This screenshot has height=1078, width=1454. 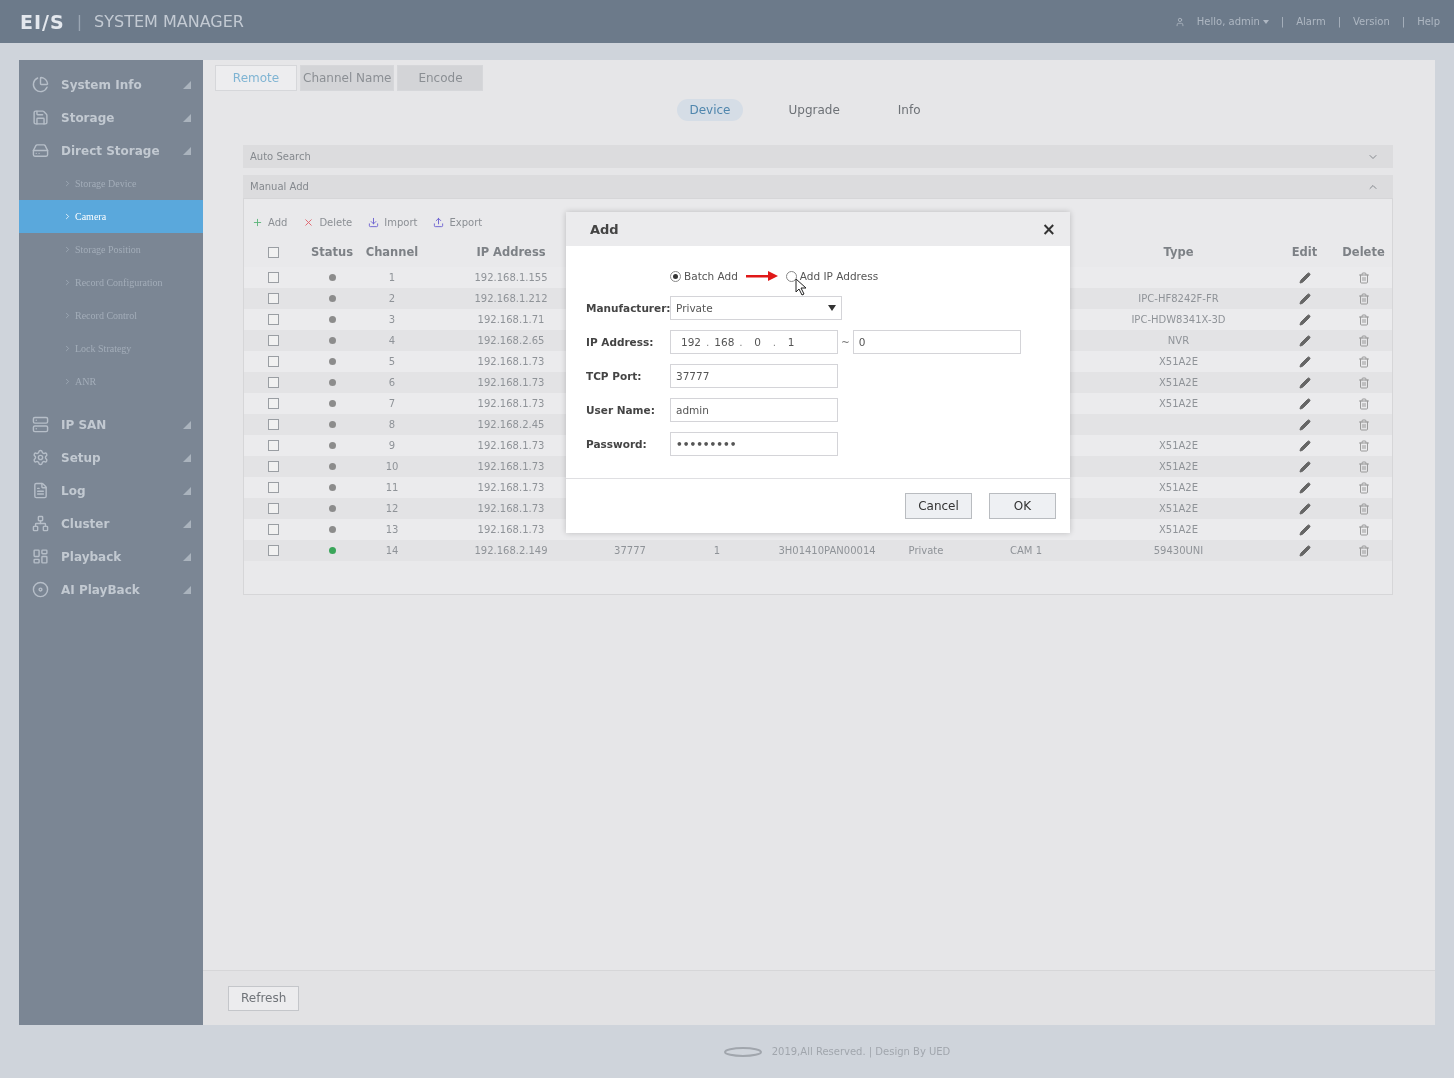 I want to click on header-link: Alarm, so click(x=1311, y=21).